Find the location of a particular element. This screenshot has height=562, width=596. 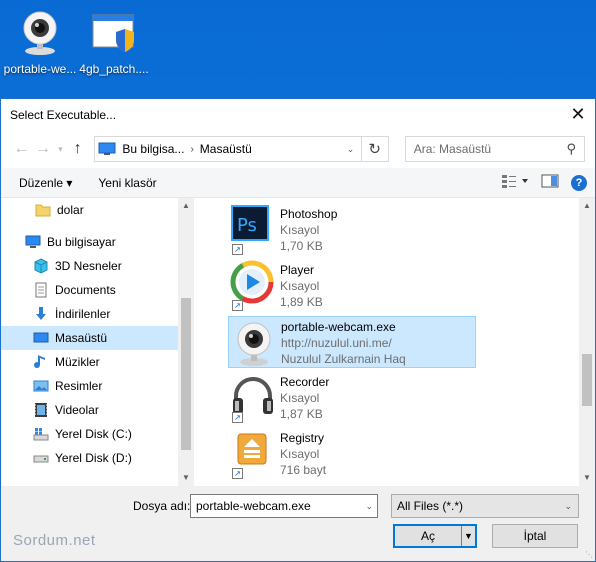

sidebar-item-label: Resimler is located at coordinates (79, 386).